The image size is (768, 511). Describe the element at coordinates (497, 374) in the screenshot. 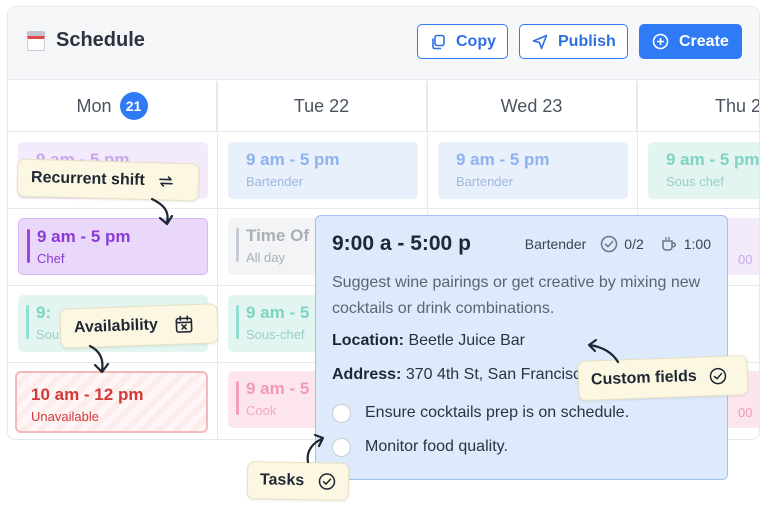

I see `address-value: 370 4th St, San Francisco` at that location.